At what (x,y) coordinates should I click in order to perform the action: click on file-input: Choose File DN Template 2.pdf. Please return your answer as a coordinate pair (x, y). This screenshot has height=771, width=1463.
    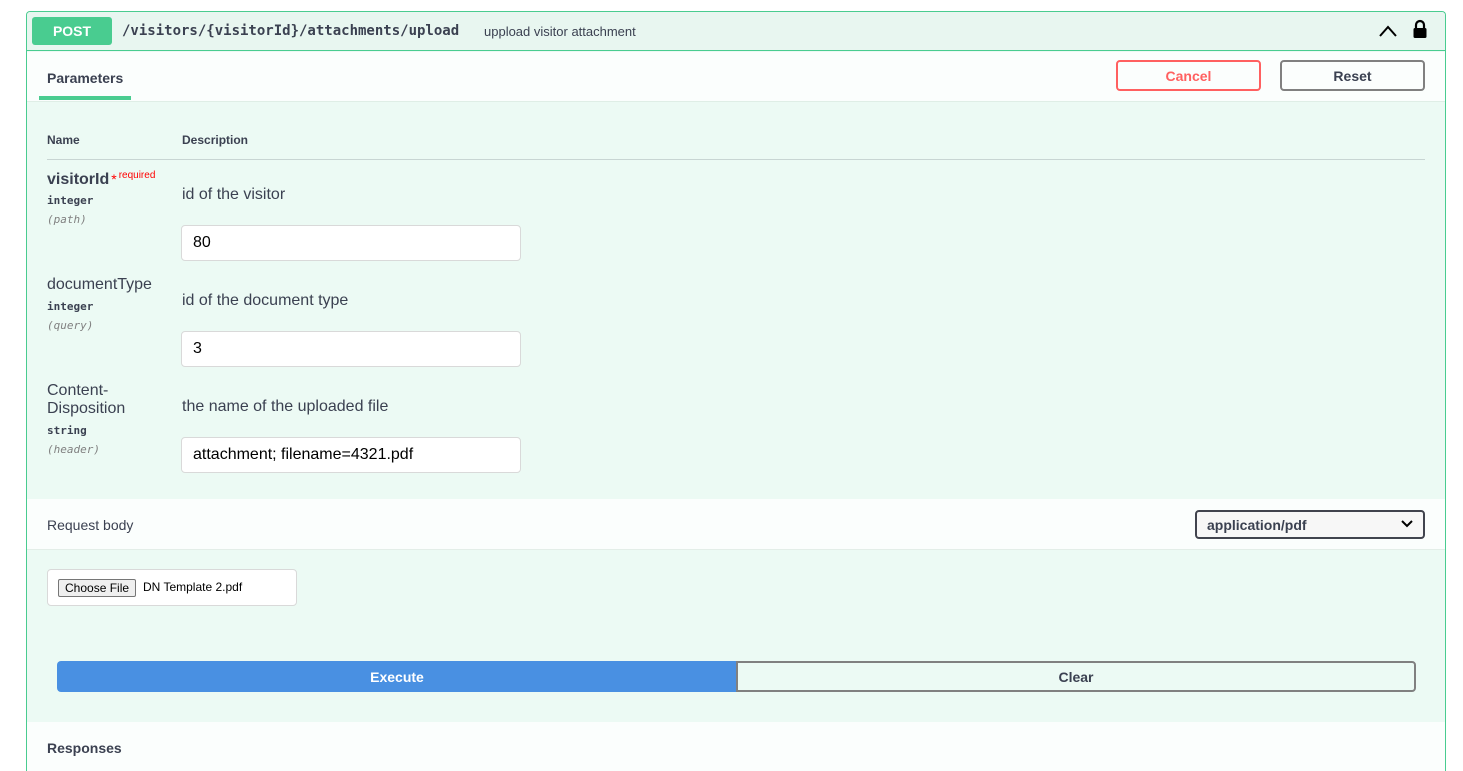
    Looking at the image, I should click on (172, 587).